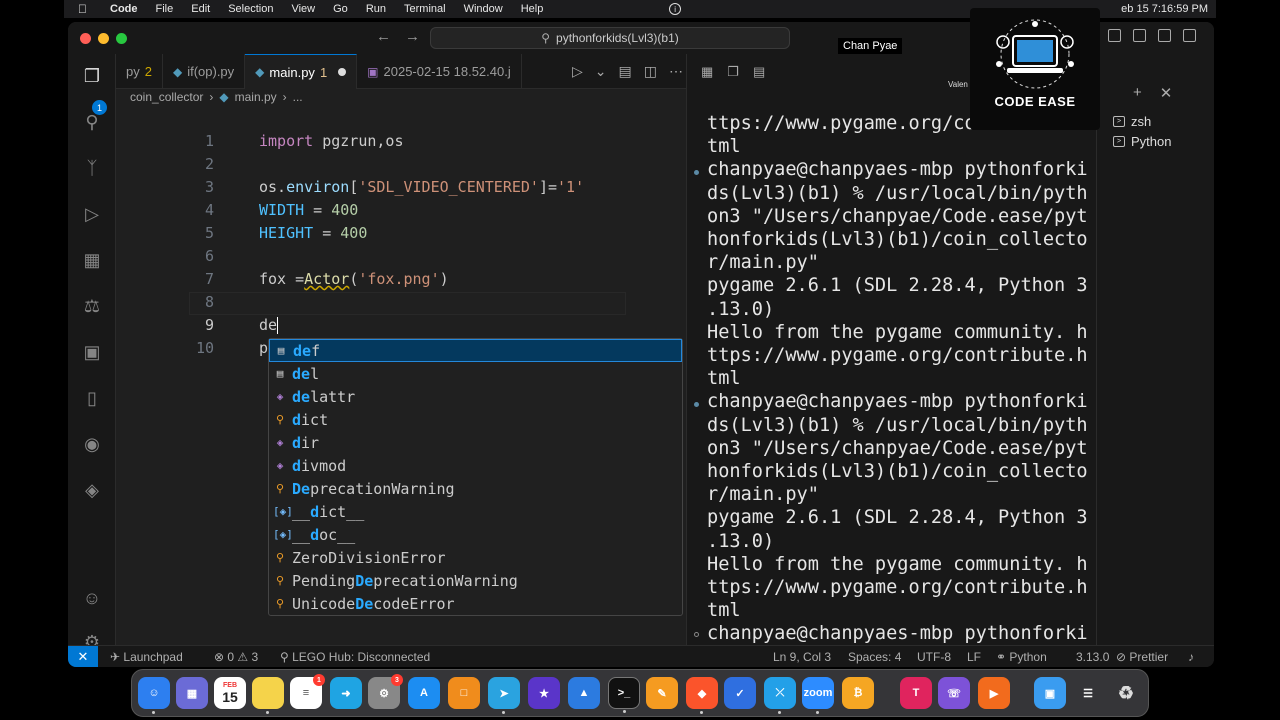 This screenshot has height=720, width=1280. What do you see at coordinates (342, 72) in the screenshot?
I see `unsaved-dot-icon` at bounding box center [342, 72].